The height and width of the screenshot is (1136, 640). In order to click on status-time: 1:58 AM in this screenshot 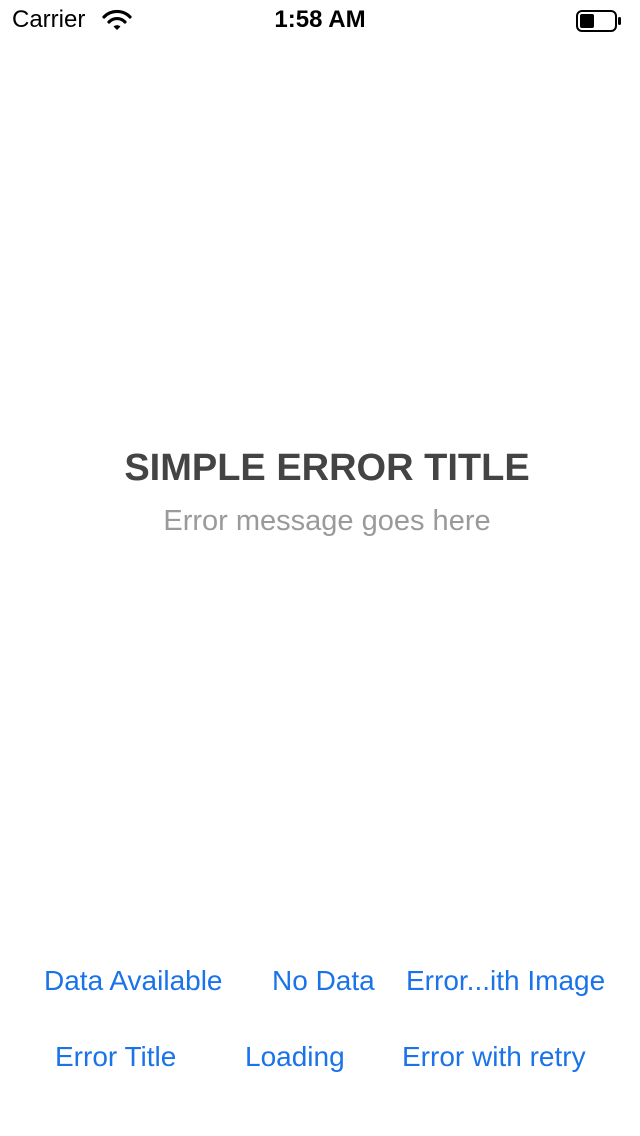, I will do `click(320, 19)`.